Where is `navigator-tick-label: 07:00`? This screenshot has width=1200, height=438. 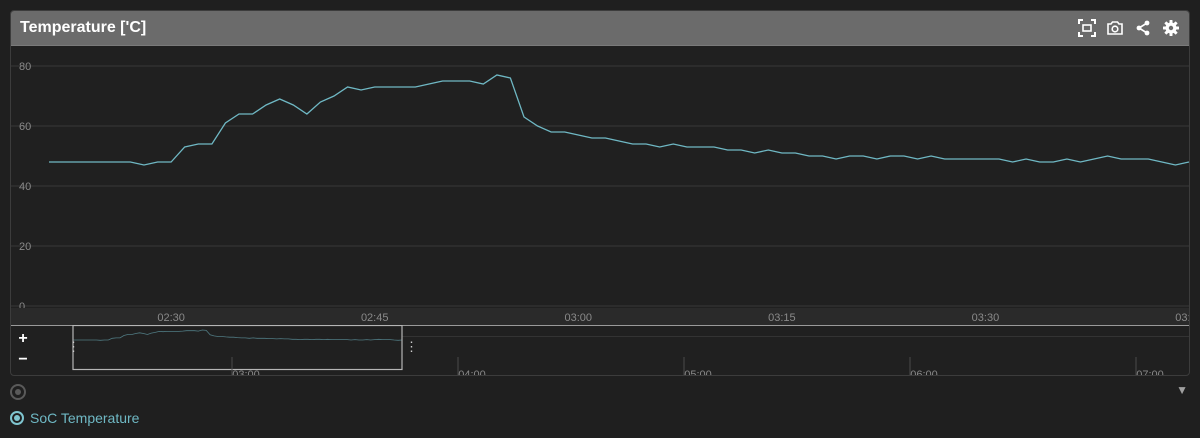 navigator-tick-label: 07:00 is located at coordinates (1150, 372).